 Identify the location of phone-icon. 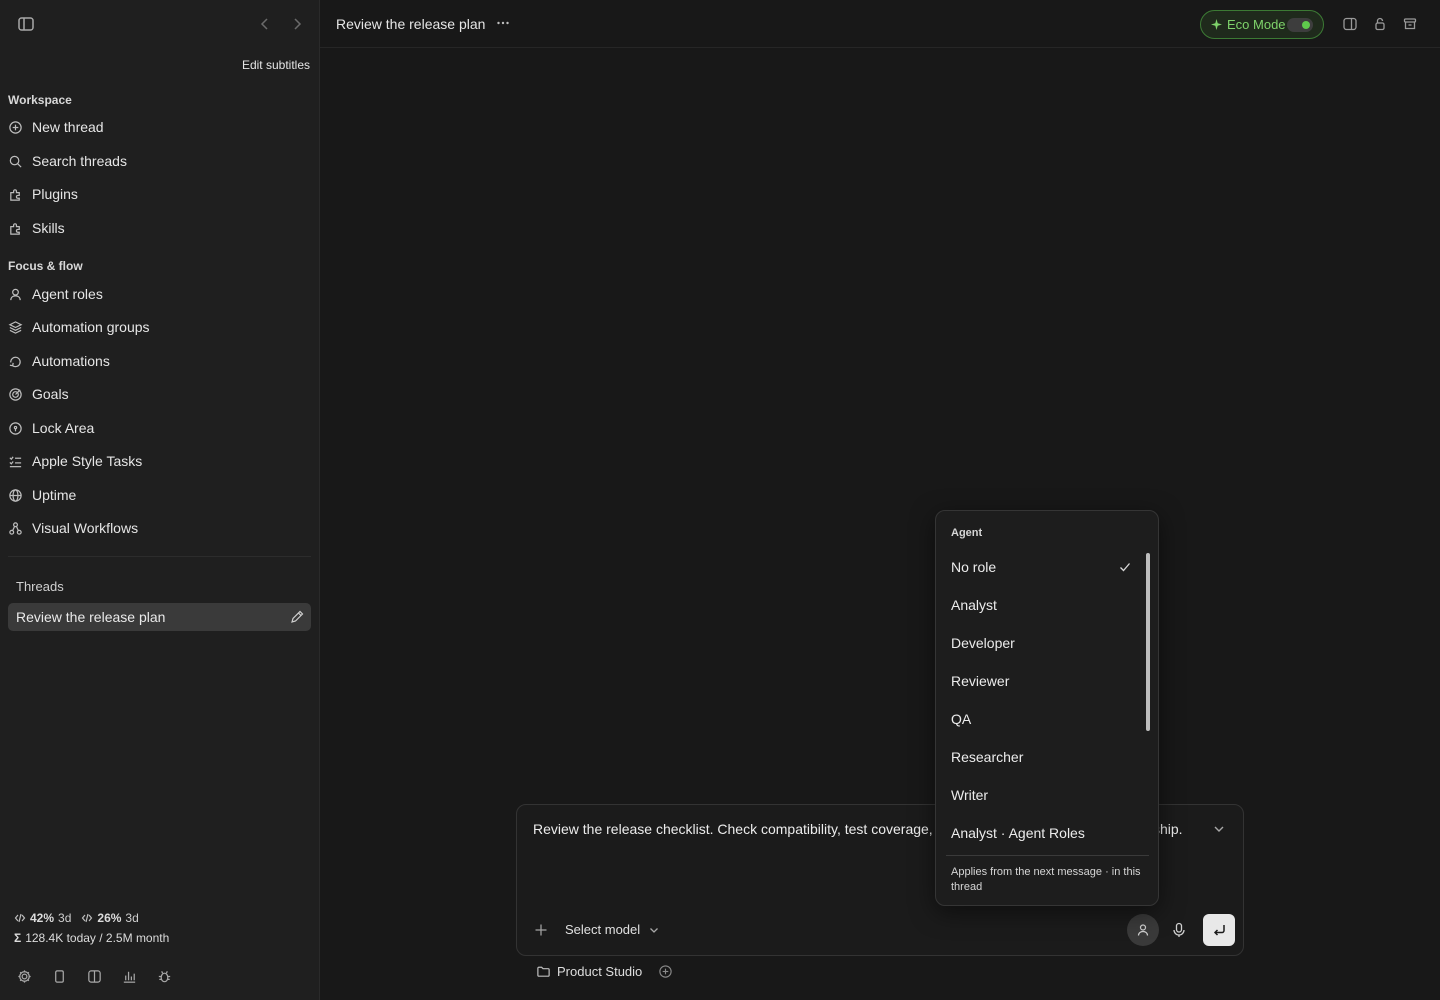
(59, 976).